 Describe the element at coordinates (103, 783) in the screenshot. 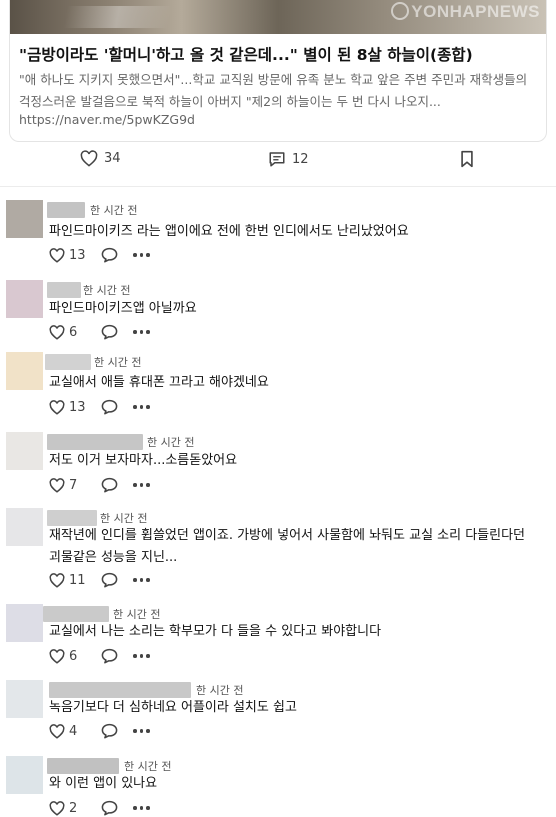

I see `comment-text: 와 이런 앱이 있나요` at that location.